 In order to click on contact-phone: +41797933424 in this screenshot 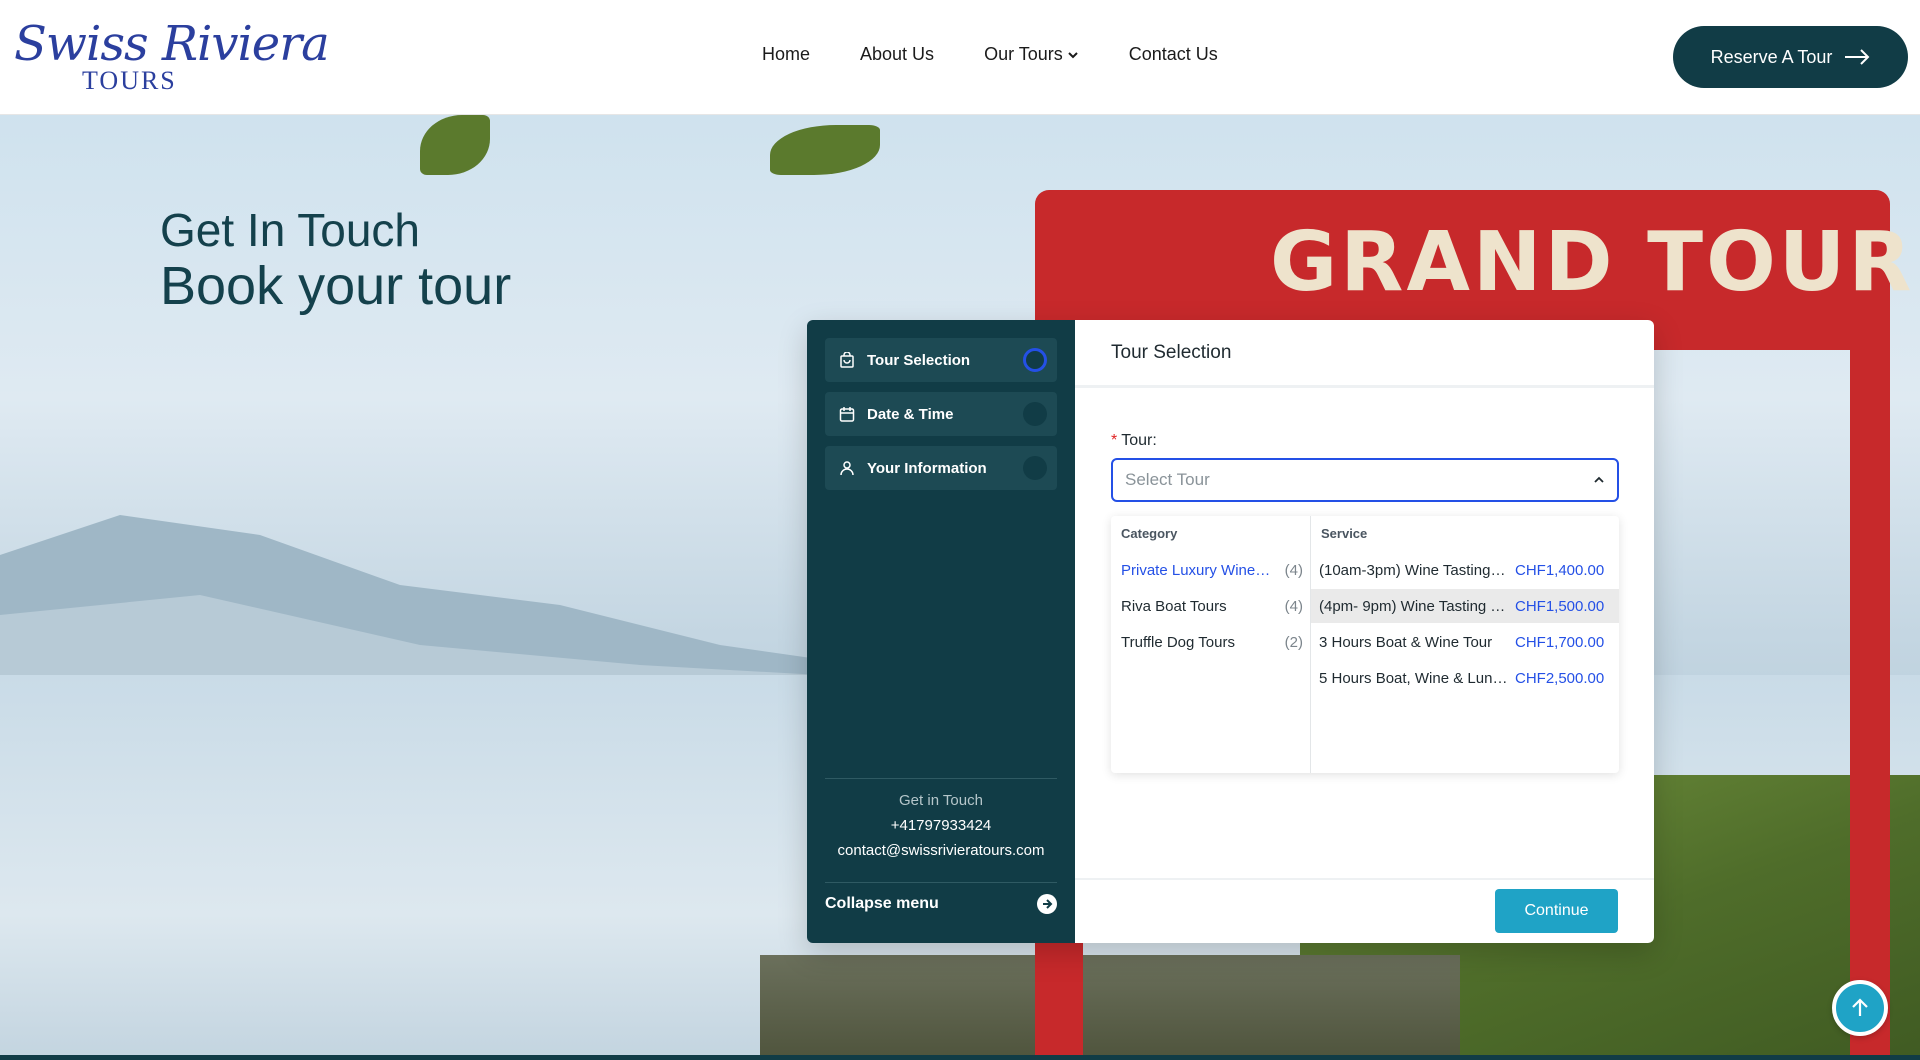, I will do `click(941, 825)`.